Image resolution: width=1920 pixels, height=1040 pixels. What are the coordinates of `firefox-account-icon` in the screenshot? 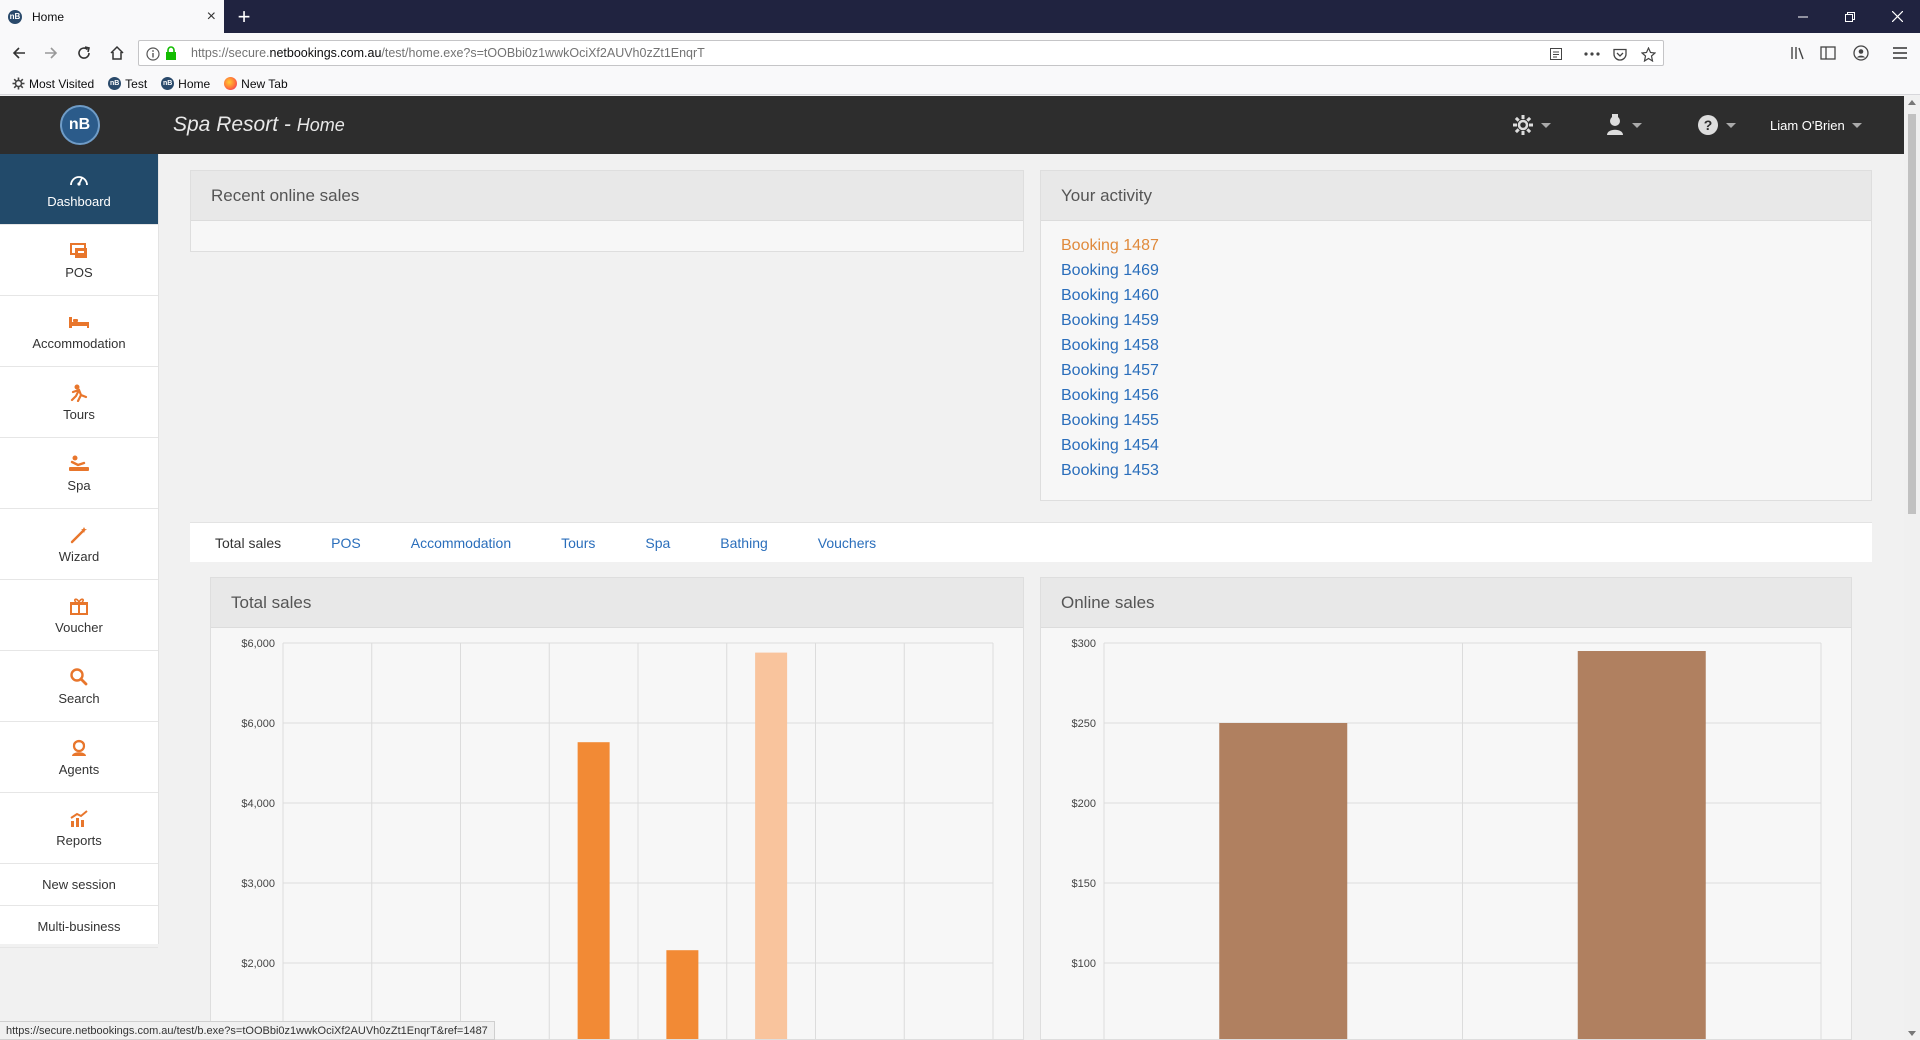 It's located at (1861, 53).